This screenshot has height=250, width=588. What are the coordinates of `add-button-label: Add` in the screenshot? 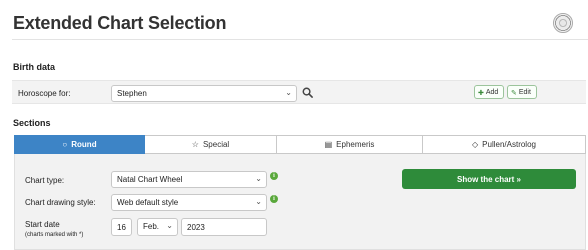 It's located at (492, 92).